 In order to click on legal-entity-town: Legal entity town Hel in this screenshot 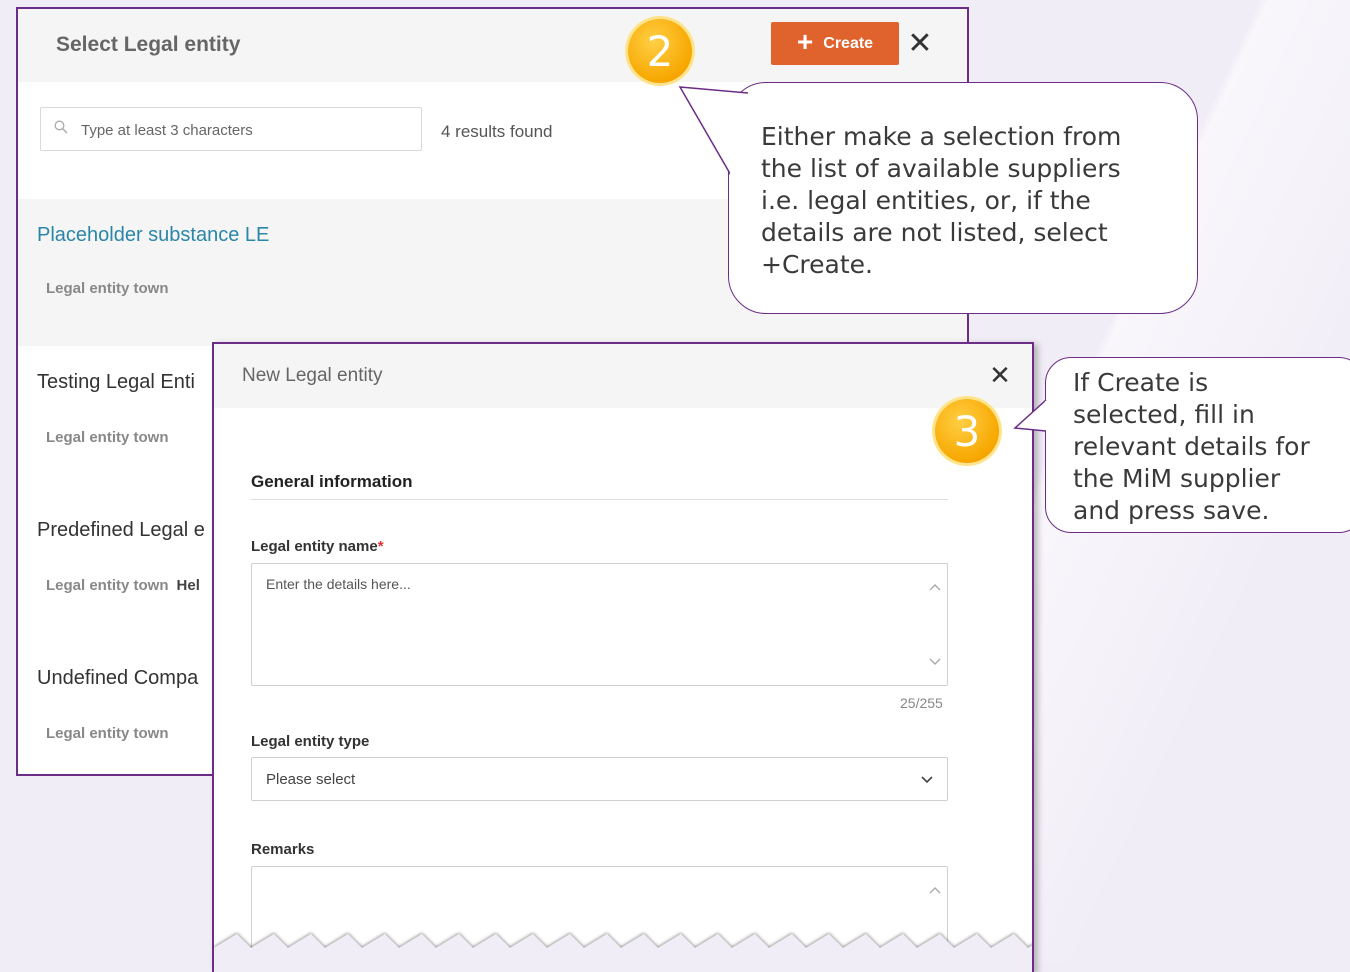, I will do `click(123, 585)`.